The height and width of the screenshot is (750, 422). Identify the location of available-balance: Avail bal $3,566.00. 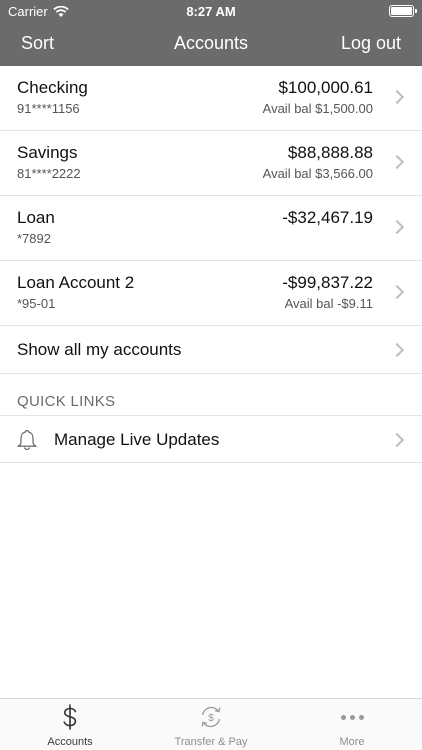
(317, 173).